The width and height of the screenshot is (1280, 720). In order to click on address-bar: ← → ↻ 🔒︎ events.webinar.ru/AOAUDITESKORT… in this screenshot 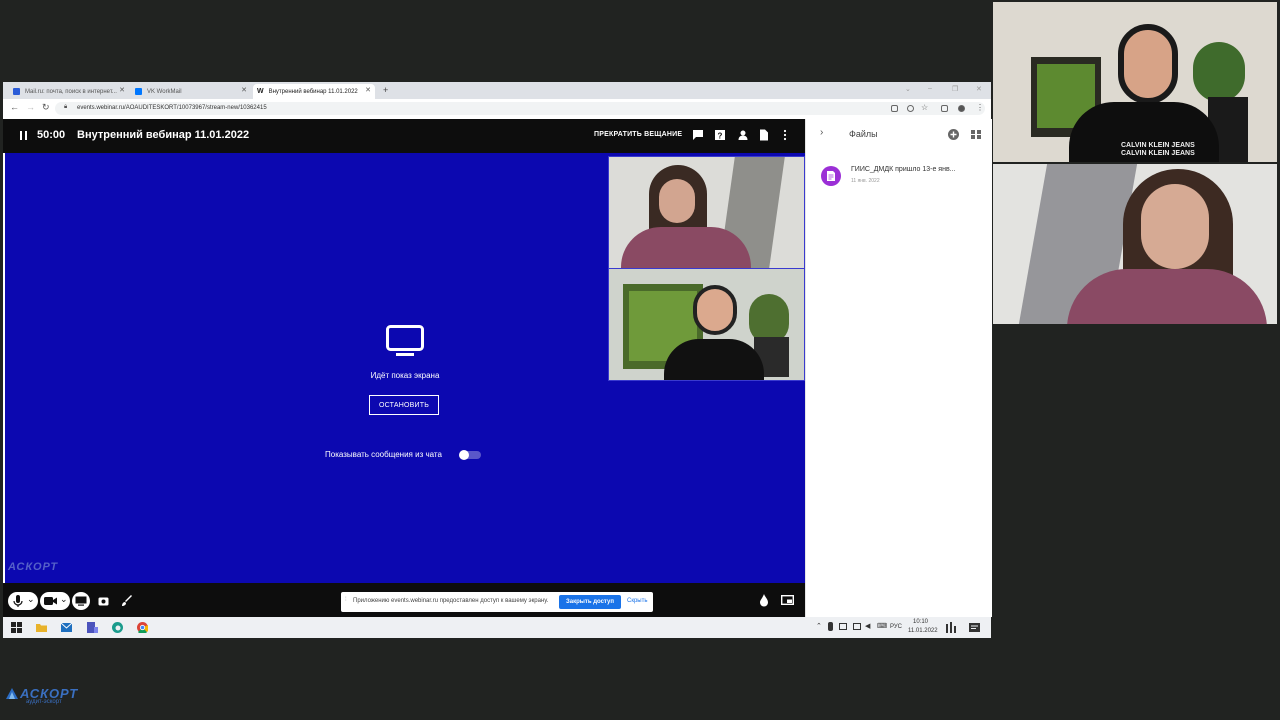, I will do `click(497, 109)`.